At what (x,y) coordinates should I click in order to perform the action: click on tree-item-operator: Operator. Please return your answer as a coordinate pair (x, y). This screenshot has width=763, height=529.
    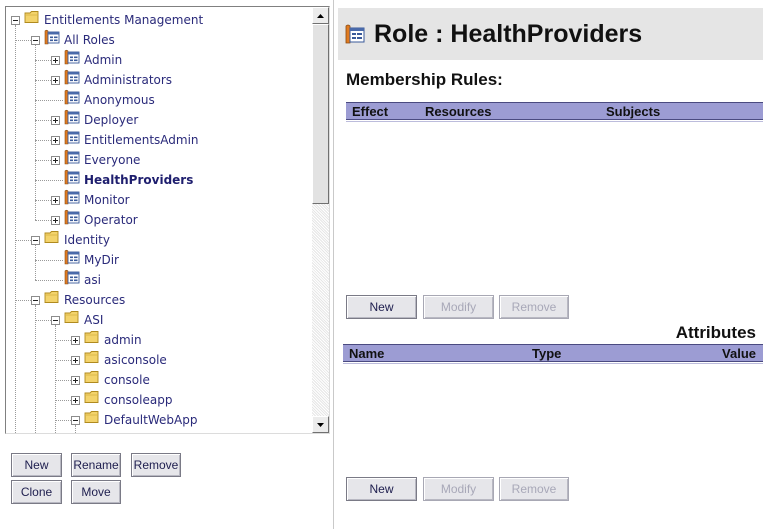
    Looking at the image, I should click on (94, 220).